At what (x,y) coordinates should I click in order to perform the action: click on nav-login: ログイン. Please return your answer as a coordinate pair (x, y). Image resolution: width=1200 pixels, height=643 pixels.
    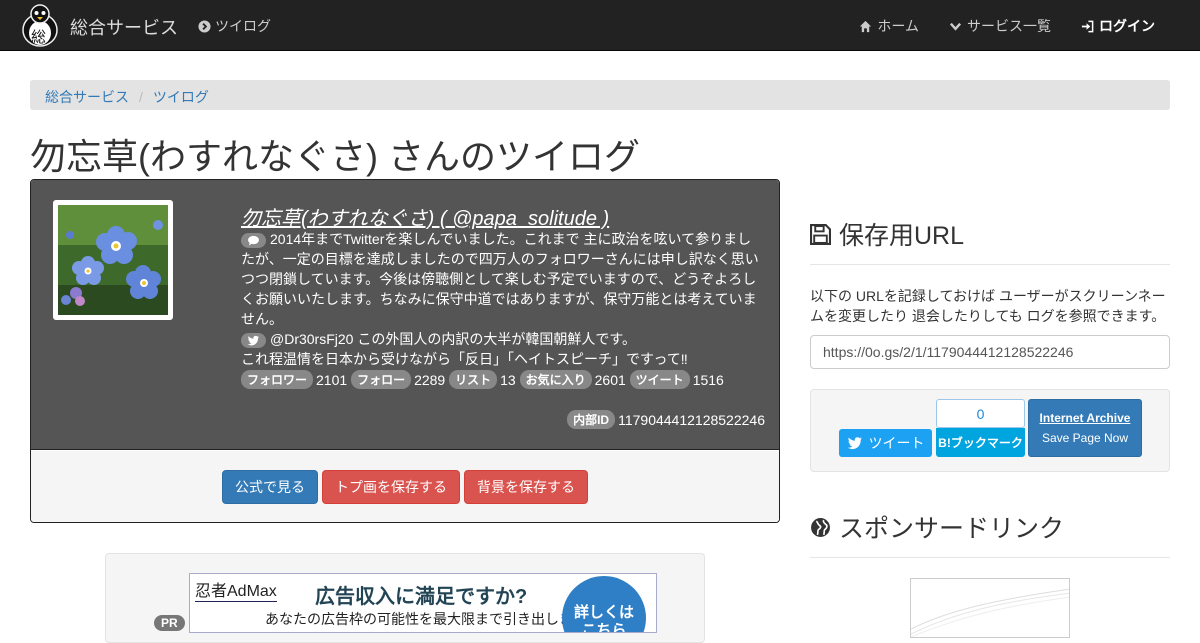
    Looking at the image, I should click on (1118, 26).